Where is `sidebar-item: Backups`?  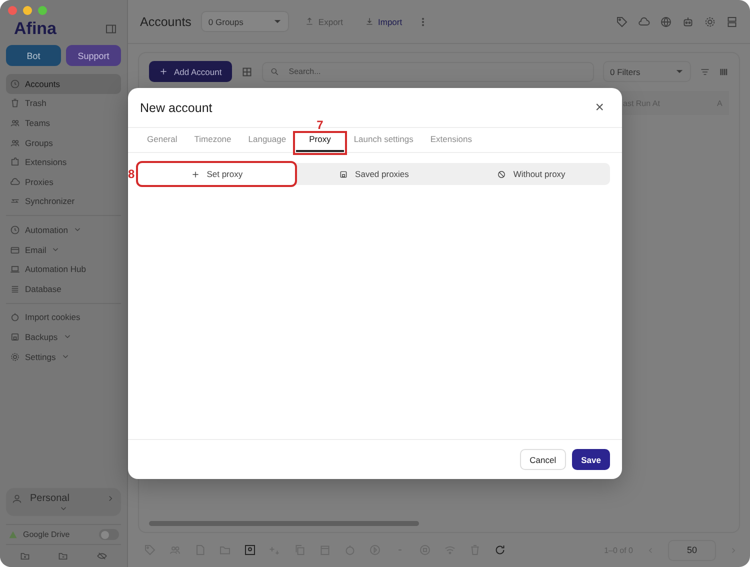 sidebar-item: Backups is located at coordinates (63, 337).